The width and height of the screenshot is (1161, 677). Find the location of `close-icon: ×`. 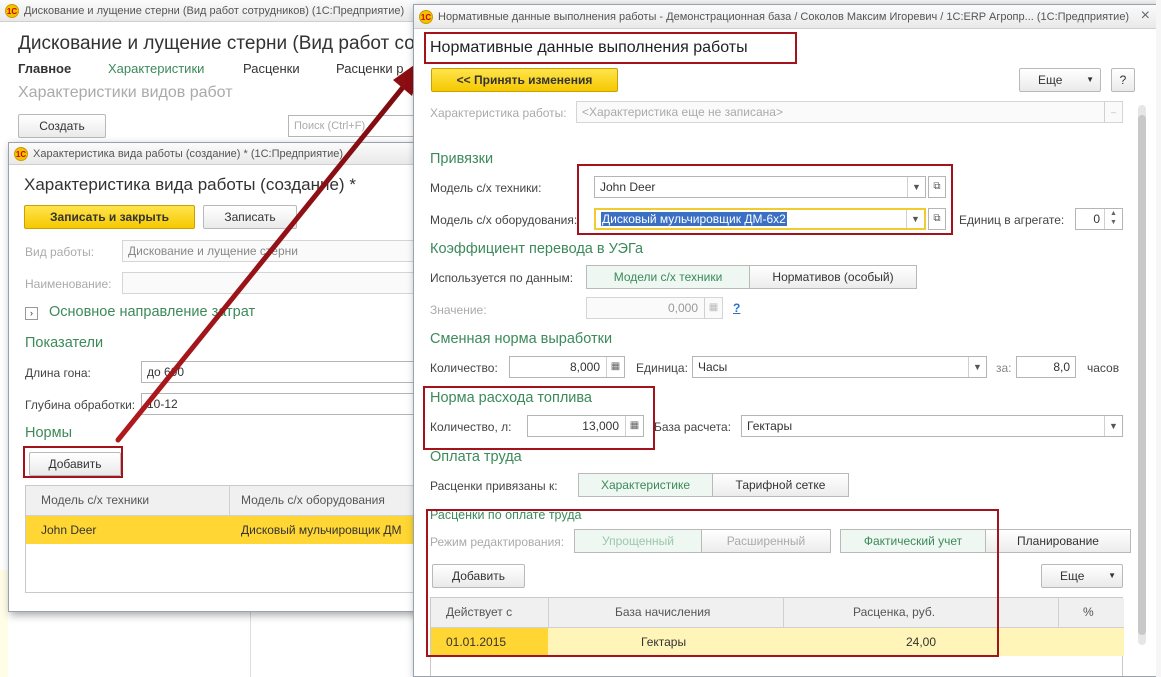

close-icon: × is located at coordinates (1145, 16).